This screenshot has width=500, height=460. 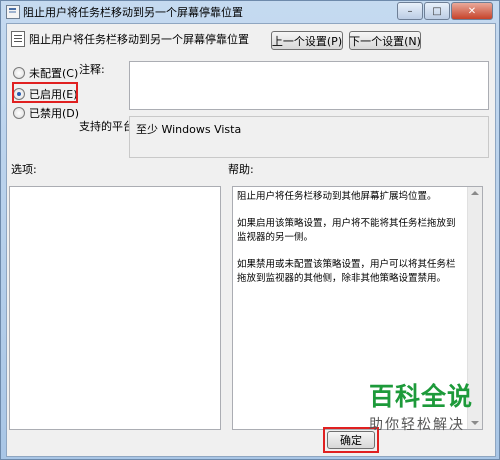 What do you see at coordinates (133, 12) in the screenshot?
I see `window-title: 阻止用户将任务栏移动到另一个屏幕停靠位置` at bounding box center [133, 12].